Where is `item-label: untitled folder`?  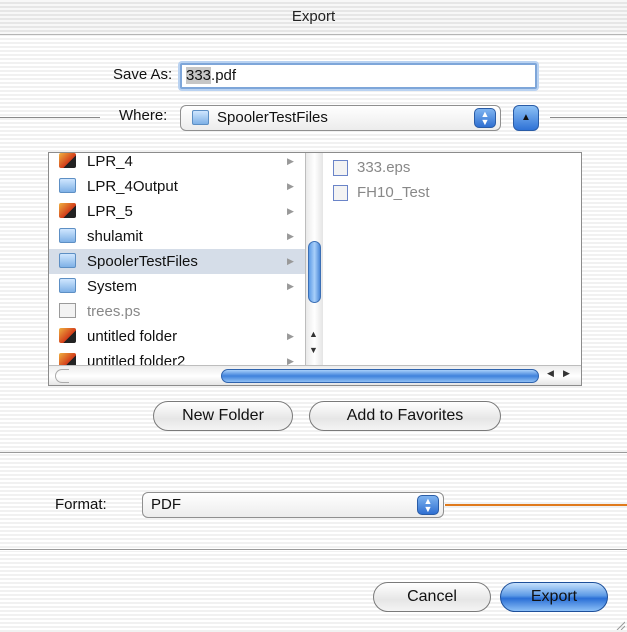
item-label: untitled folder is located at coordinates (132, 336).